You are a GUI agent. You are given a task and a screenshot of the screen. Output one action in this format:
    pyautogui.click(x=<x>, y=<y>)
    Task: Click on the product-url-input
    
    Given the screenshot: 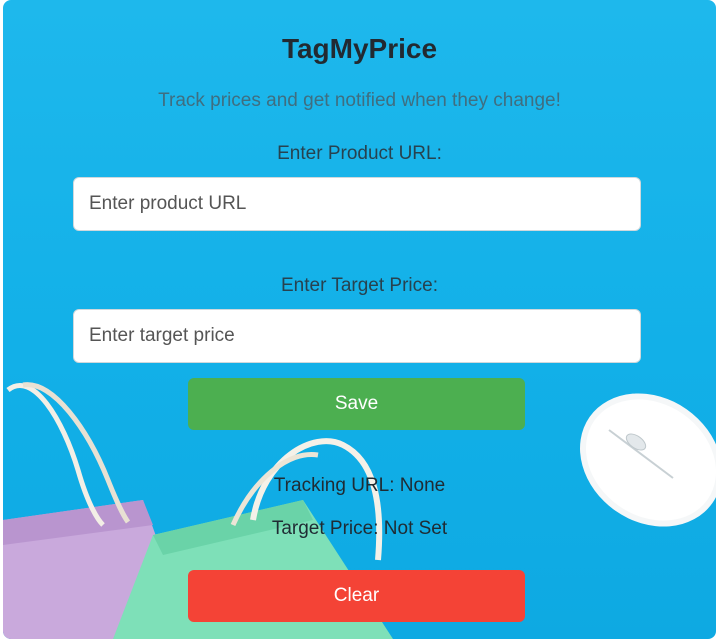 What is the action you would take?
    pyautogui.click(x=357, y=204)
    